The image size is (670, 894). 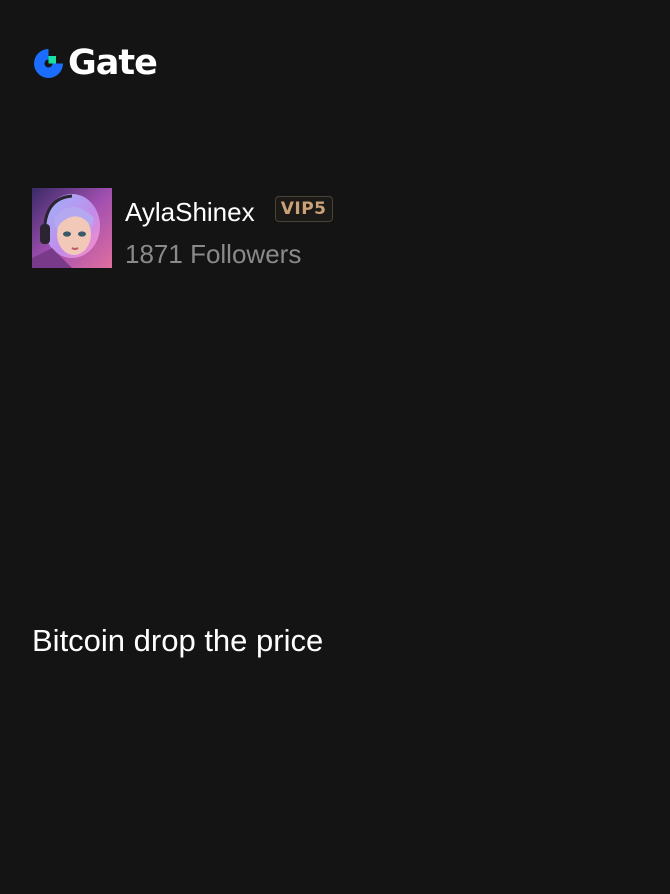 I want to click on user-avatar, so click(x=72, y=228).